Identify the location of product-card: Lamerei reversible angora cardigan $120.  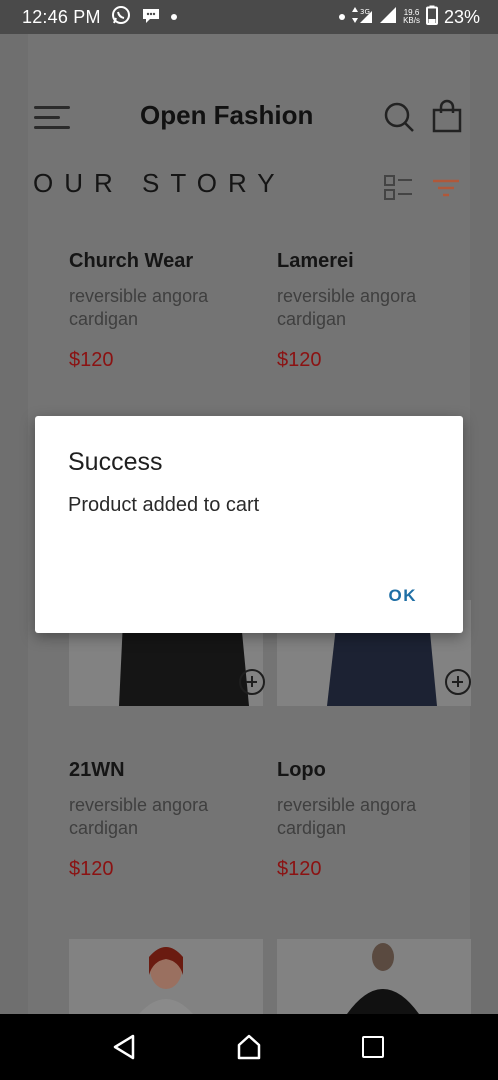
(374, 311).